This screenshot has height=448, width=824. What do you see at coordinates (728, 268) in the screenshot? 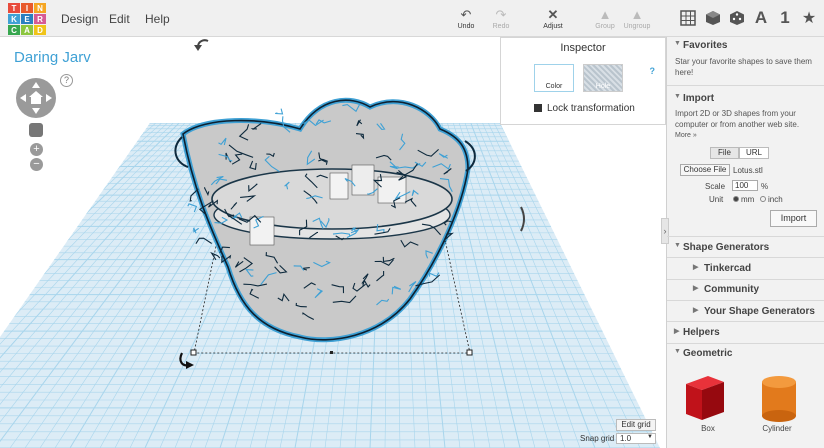
I see `generator-label: Tinkercad` at bounding box center [728, 268].